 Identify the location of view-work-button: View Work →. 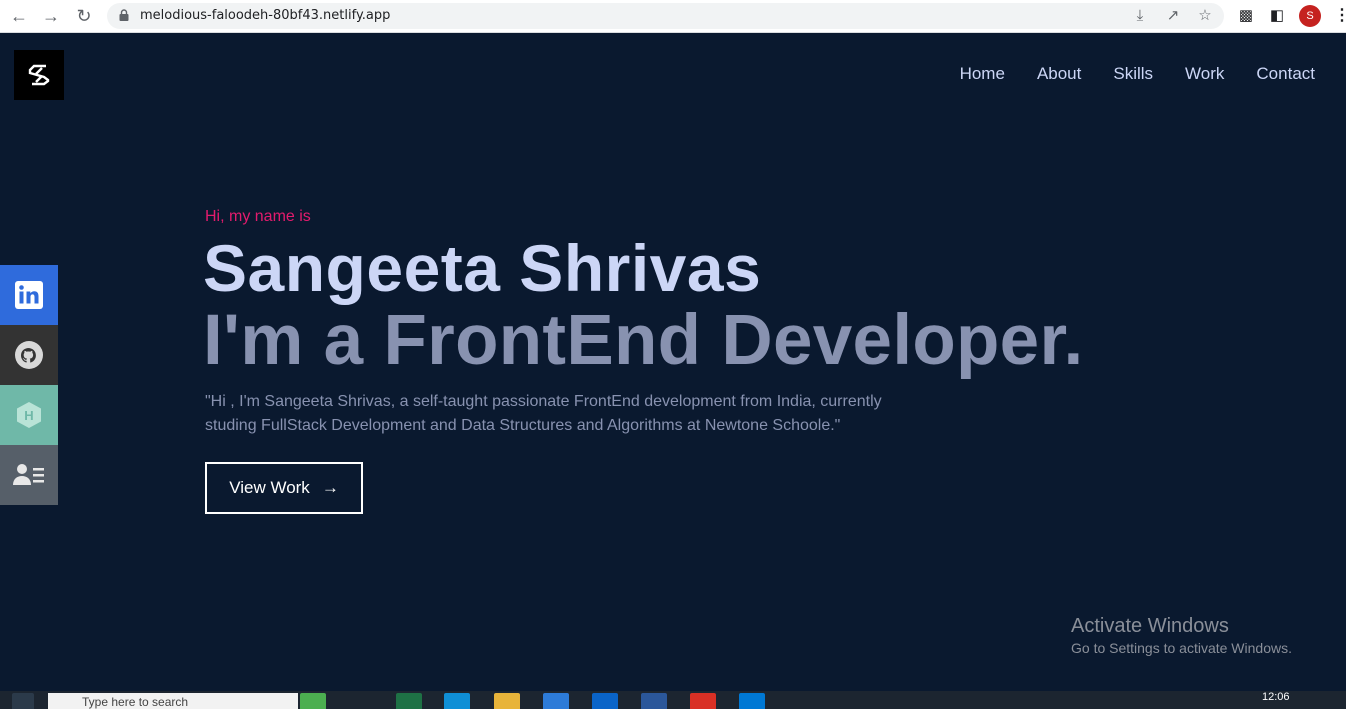
(284, 488).